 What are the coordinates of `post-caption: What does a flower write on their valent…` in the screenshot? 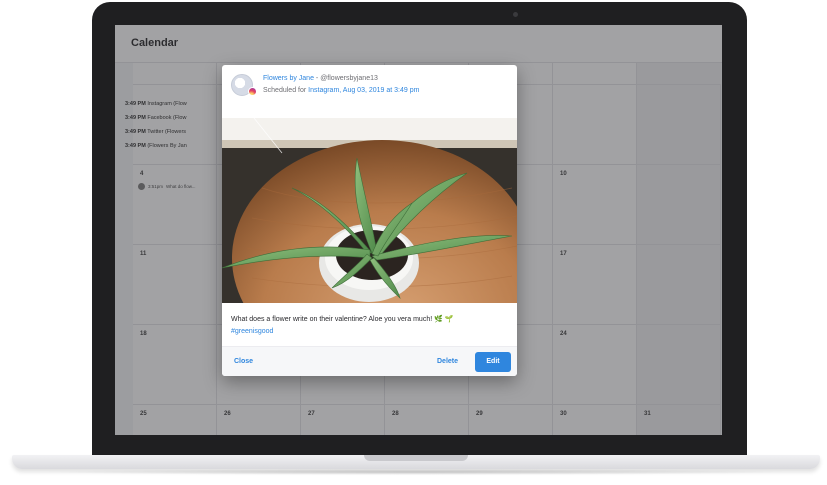 It's located at (371, 326).